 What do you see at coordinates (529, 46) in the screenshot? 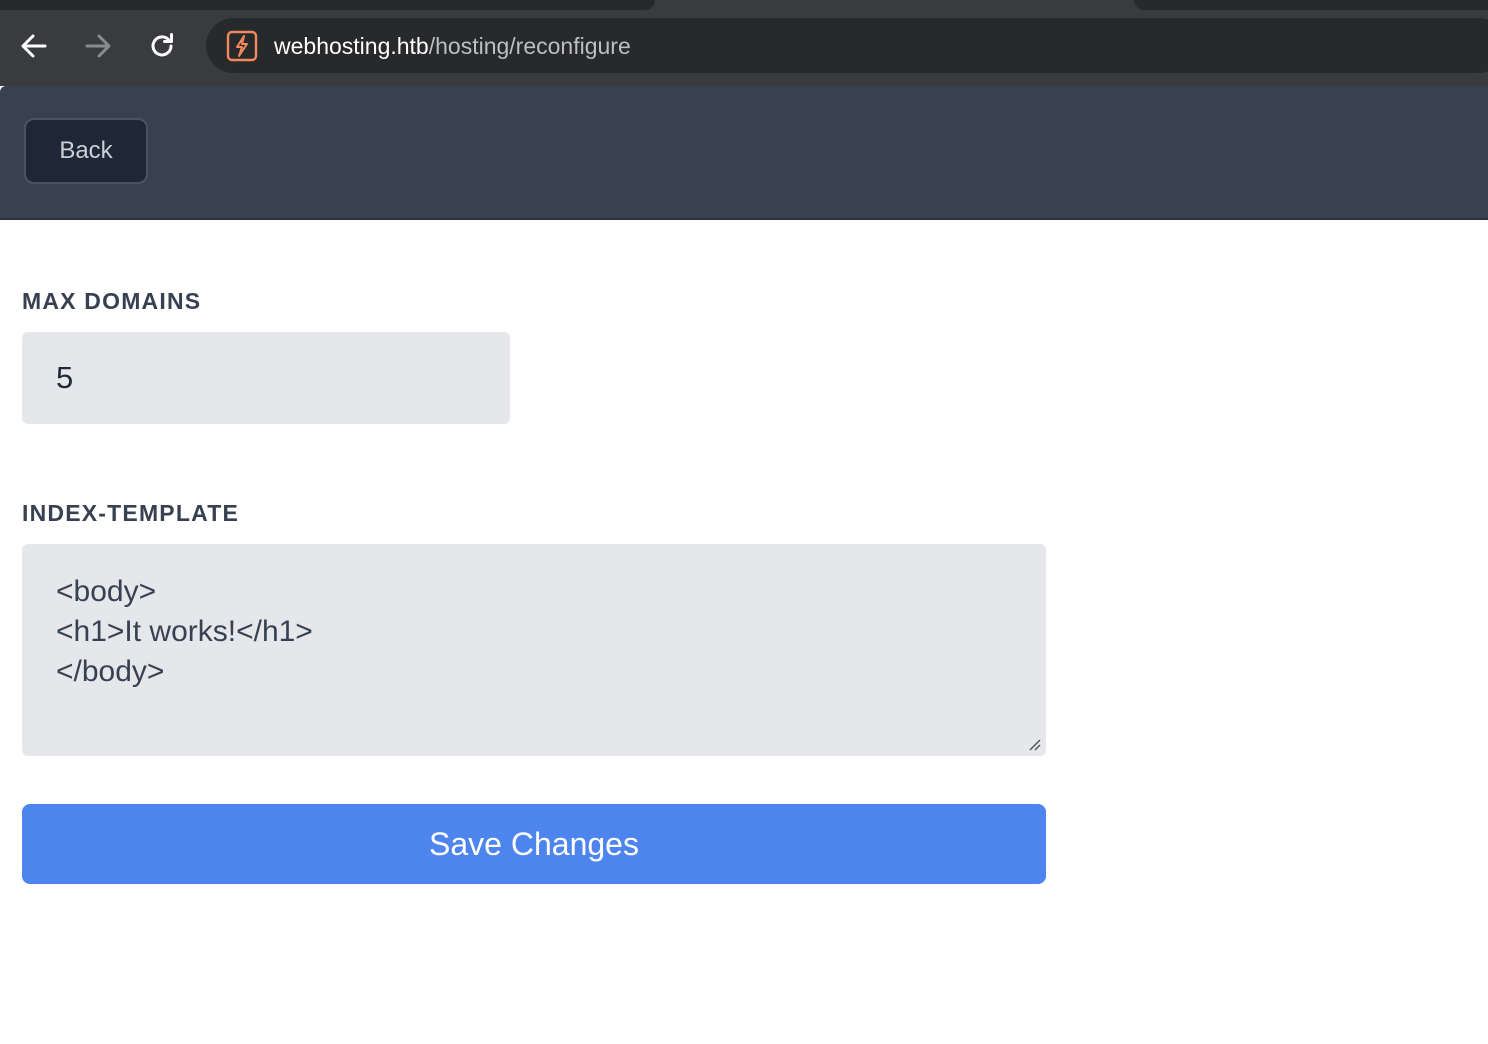
I see `url-path: /hosting/reconfigure` at bounding box center [529, 46].